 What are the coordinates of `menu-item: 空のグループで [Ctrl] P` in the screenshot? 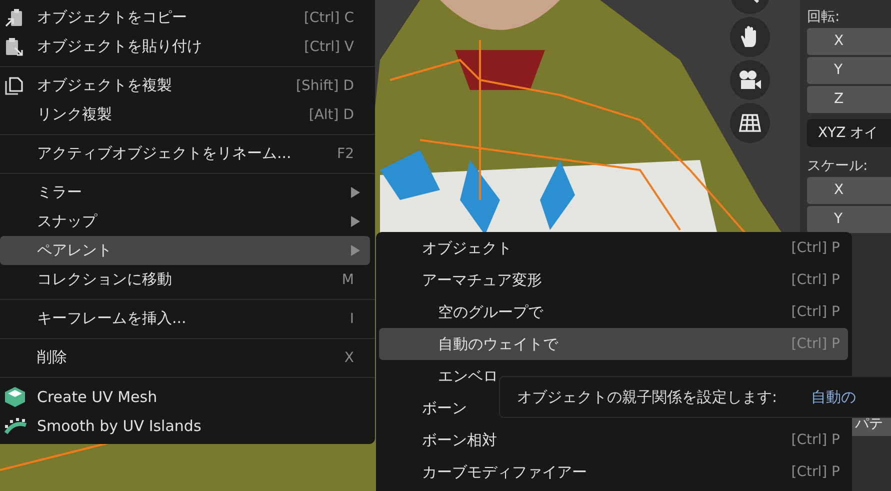 It's located at (613, 312).